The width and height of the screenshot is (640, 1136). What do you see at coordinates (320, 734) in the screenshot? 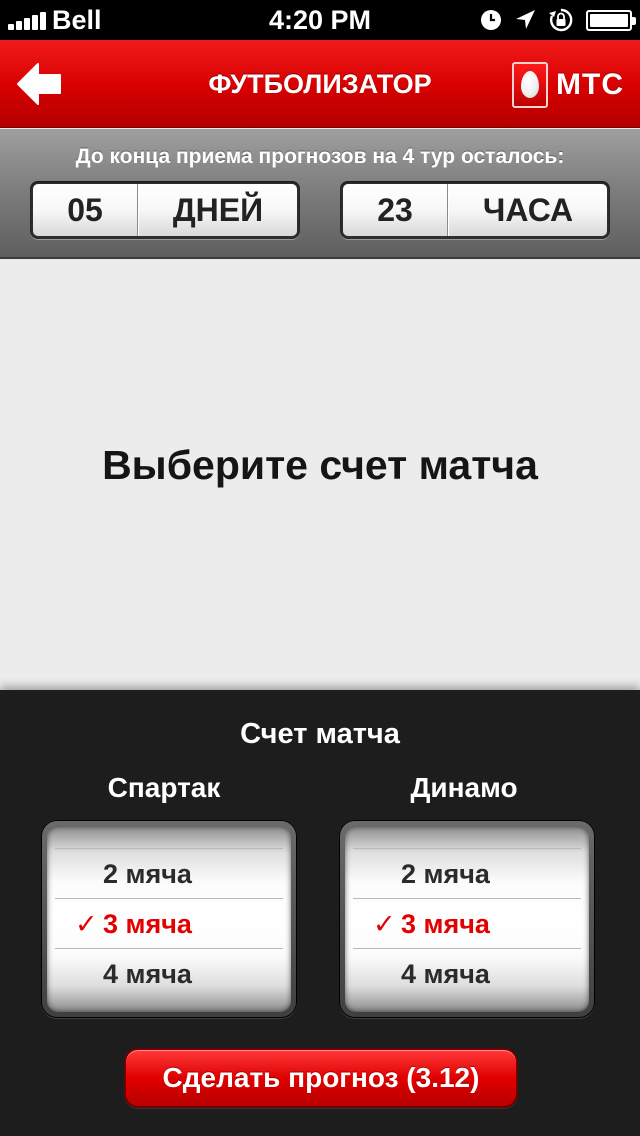
I see `score-panel-title: Счет матча` at bounding box center [320, 734].